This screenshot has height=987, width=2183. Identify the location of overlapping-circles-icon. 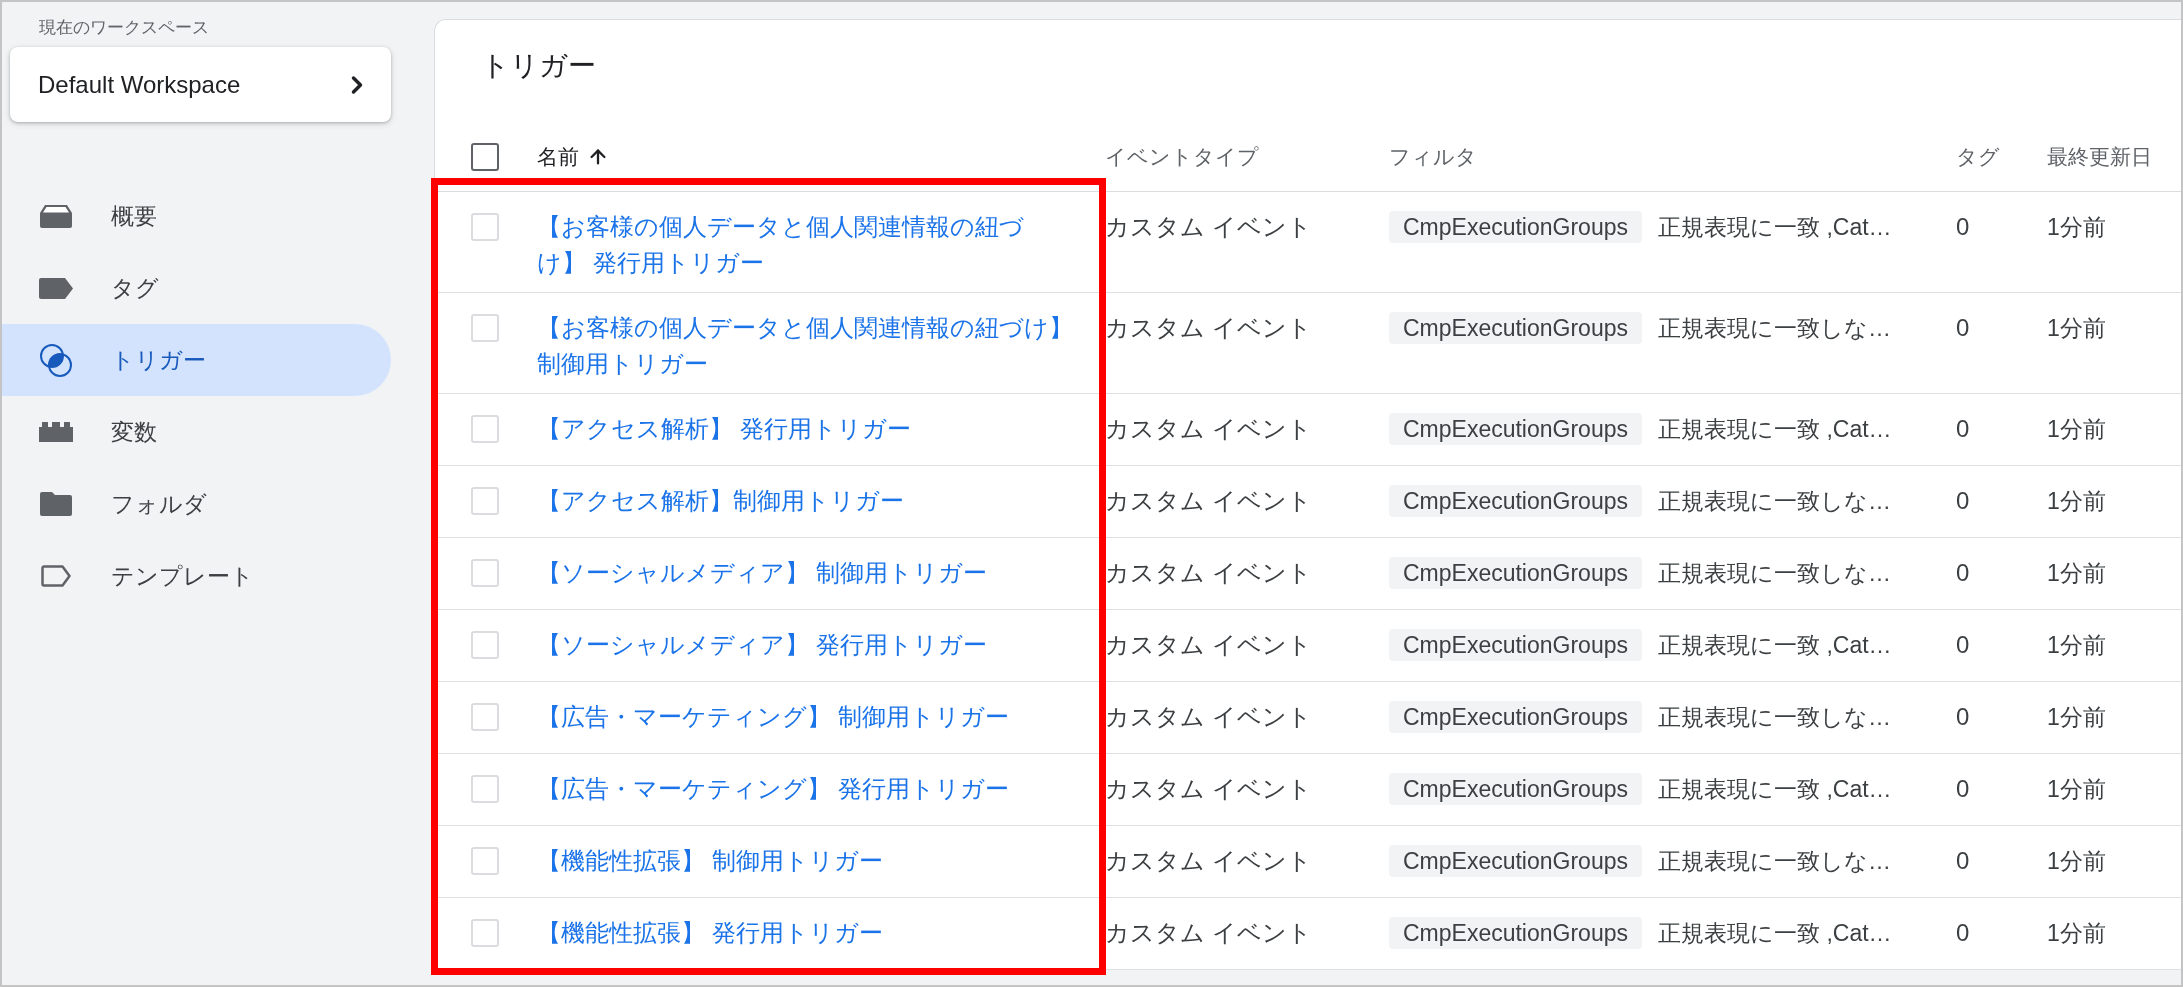
(56, 360).